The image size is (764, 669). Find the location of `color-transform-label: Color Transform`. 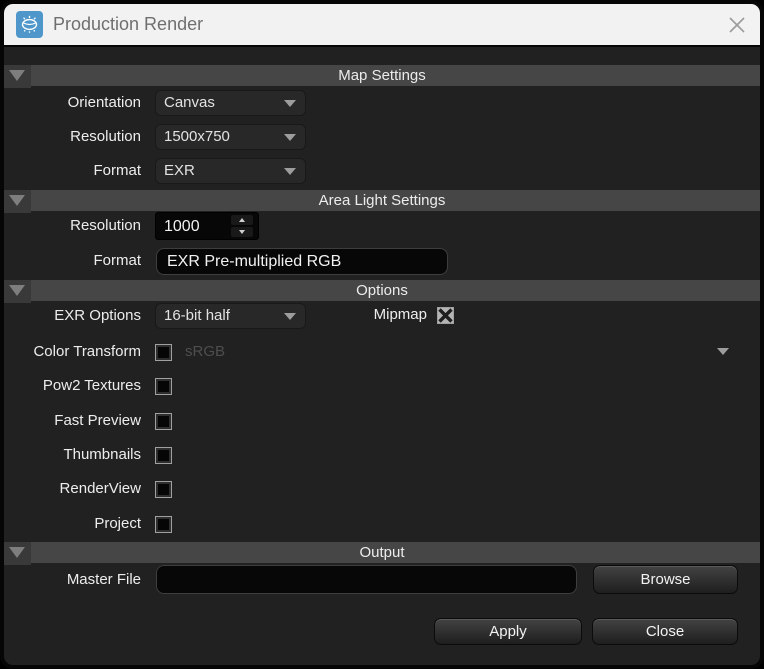

color-transform-label: Color Transform is located at coordinates (87, 351).